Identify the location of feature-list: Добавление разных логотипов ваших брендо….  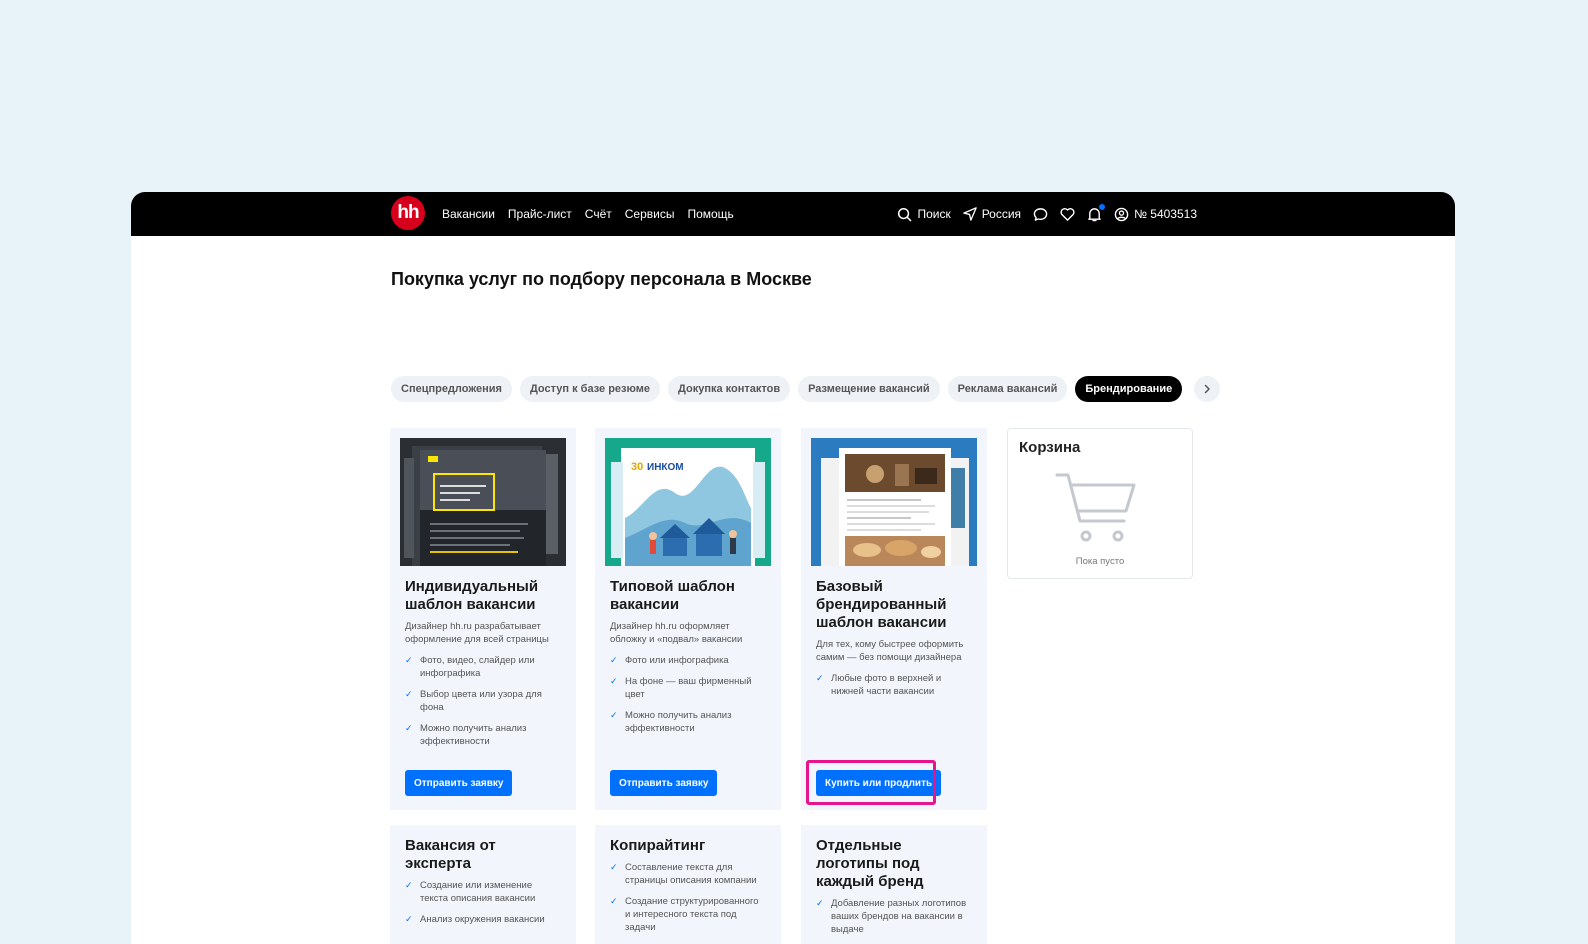
(894, 916).